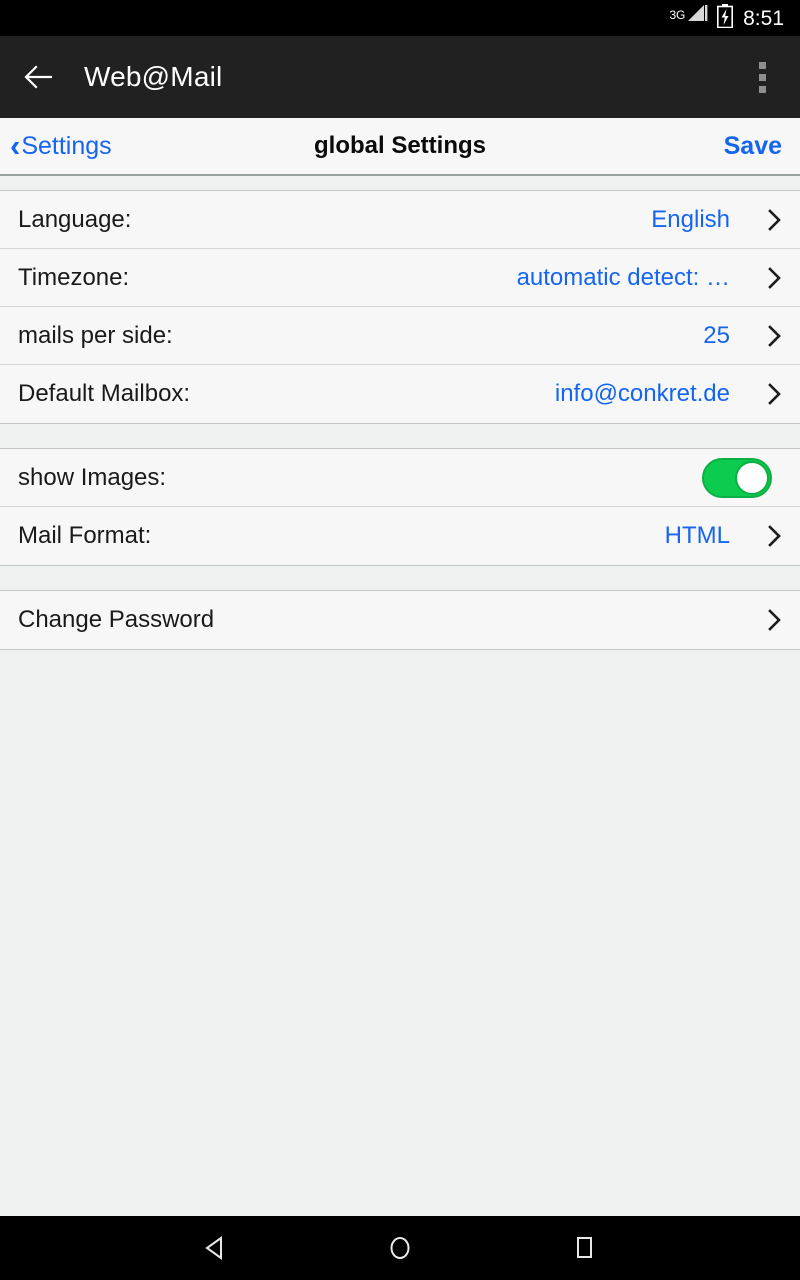 This screenshot has height=1280, width=800. I want to click on arrow-back-icon, so click(39, 77).